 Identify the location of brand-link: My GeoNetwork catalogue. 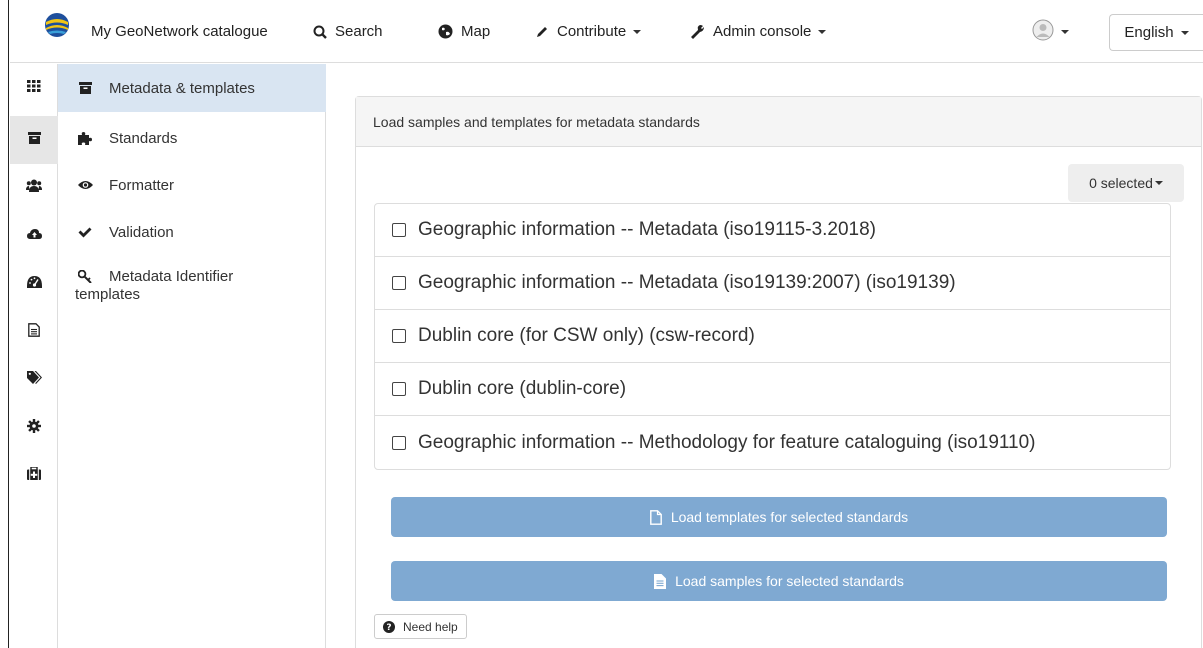
(179, 31).